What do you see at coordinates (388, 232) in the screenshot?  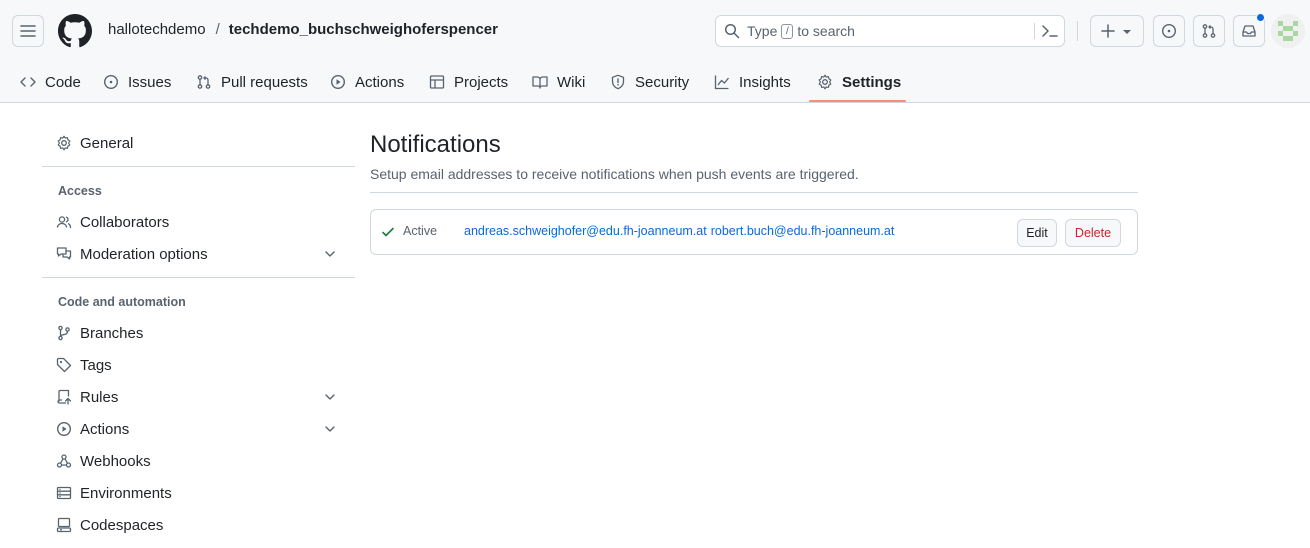 I see `check-icon` at bounding box center [388, 232].